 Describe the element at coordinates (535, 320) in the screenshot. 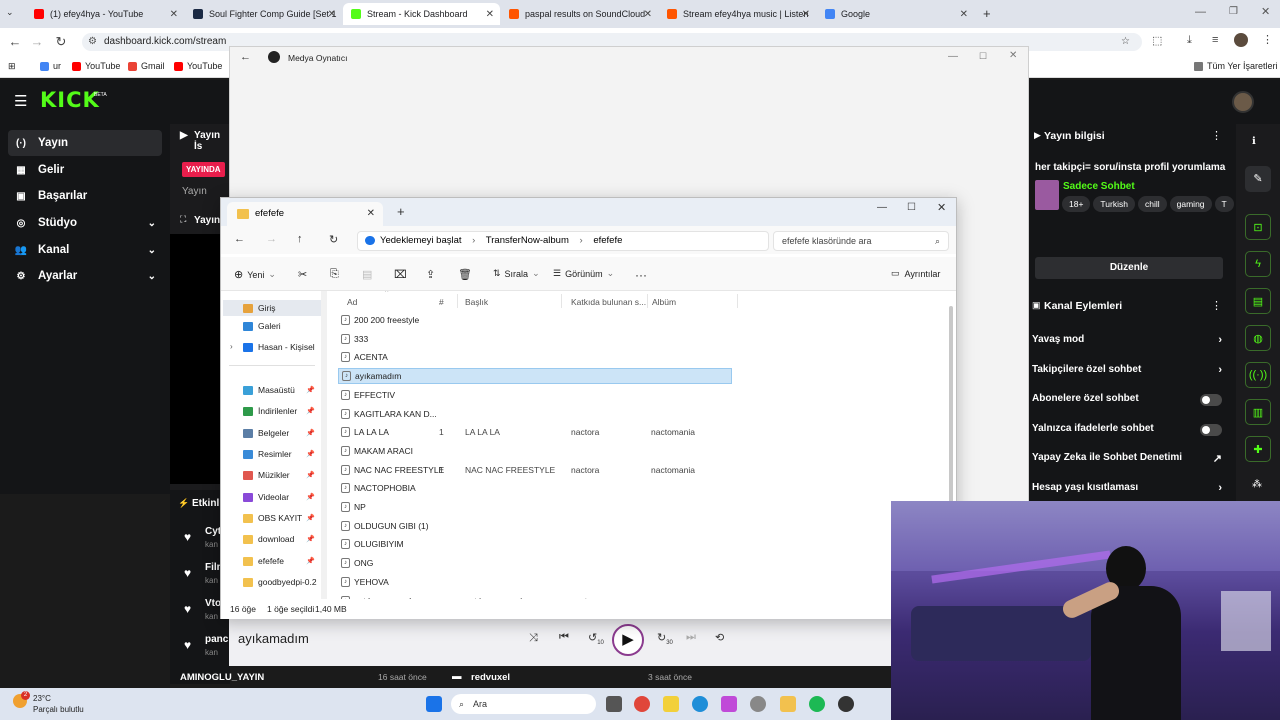

I see `file-row: ♪ 200 200 freestyle` at that location.